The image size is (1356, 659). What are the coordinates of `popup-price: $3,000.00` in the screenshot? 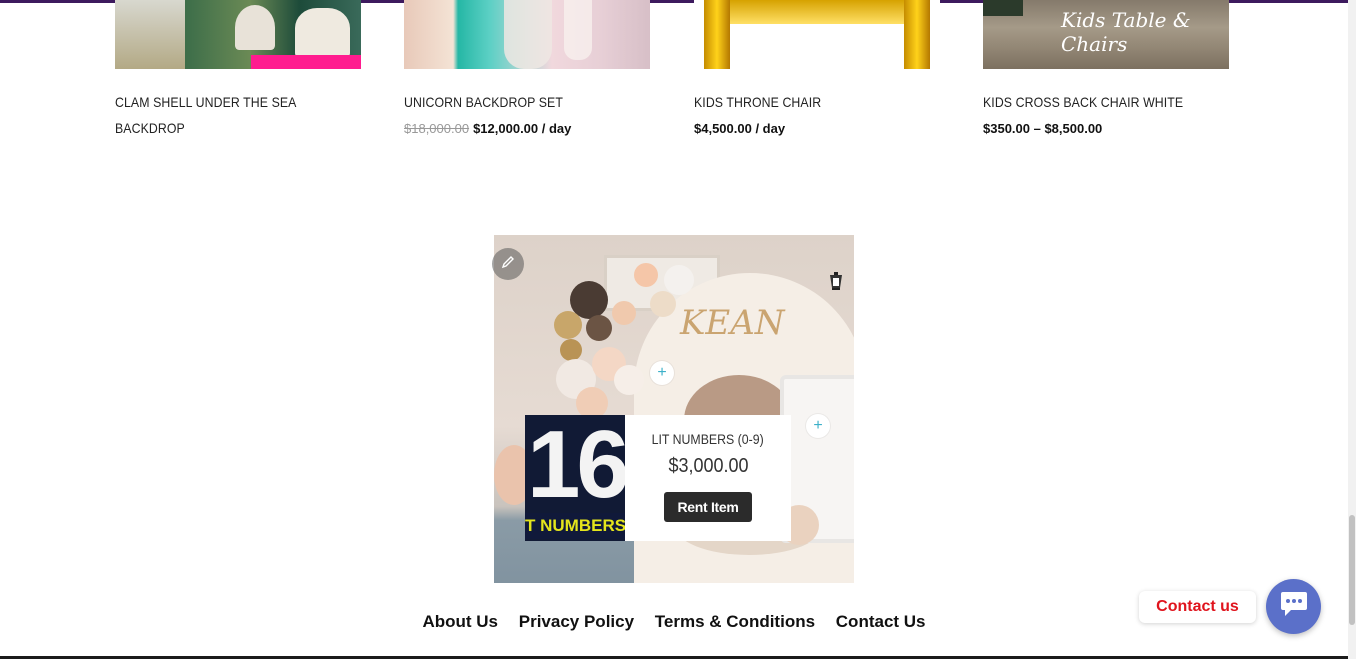 It's located at (708, 466).